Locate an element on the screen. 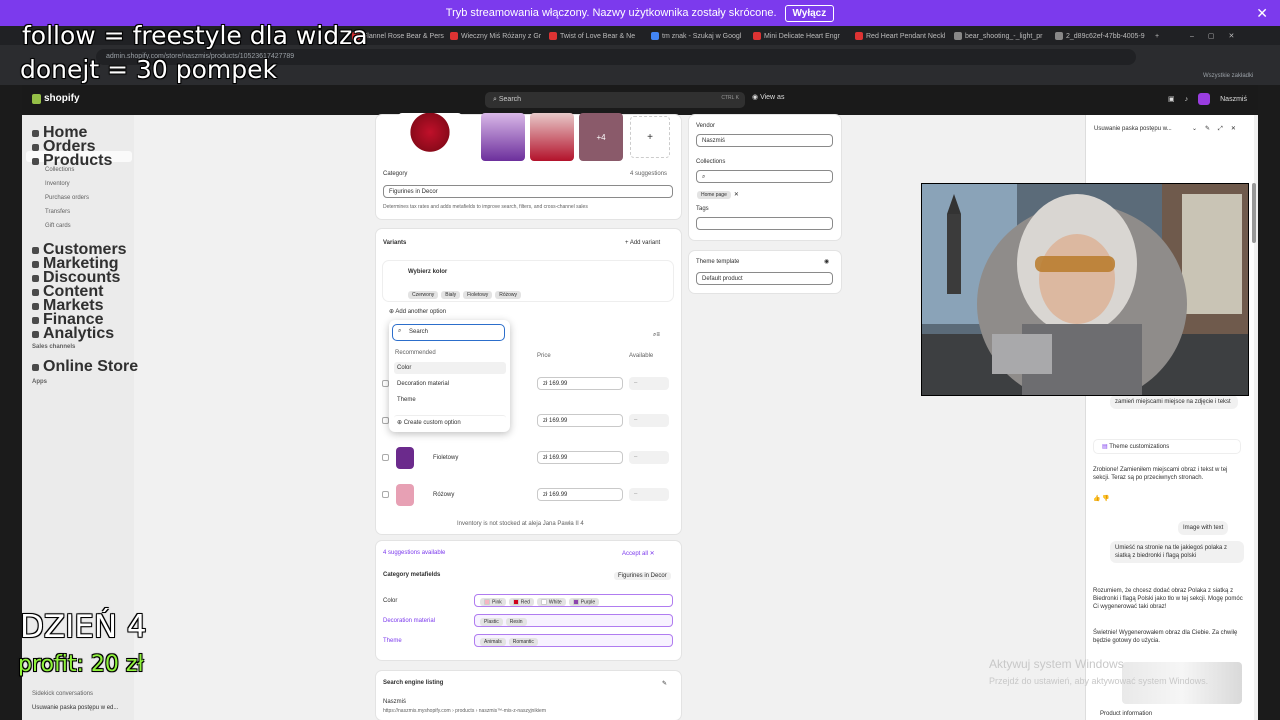 The width and height of the screenshot is (1280, 720). overlay-donate: donejt = 30 pompek is located at coordinates (148, 69).